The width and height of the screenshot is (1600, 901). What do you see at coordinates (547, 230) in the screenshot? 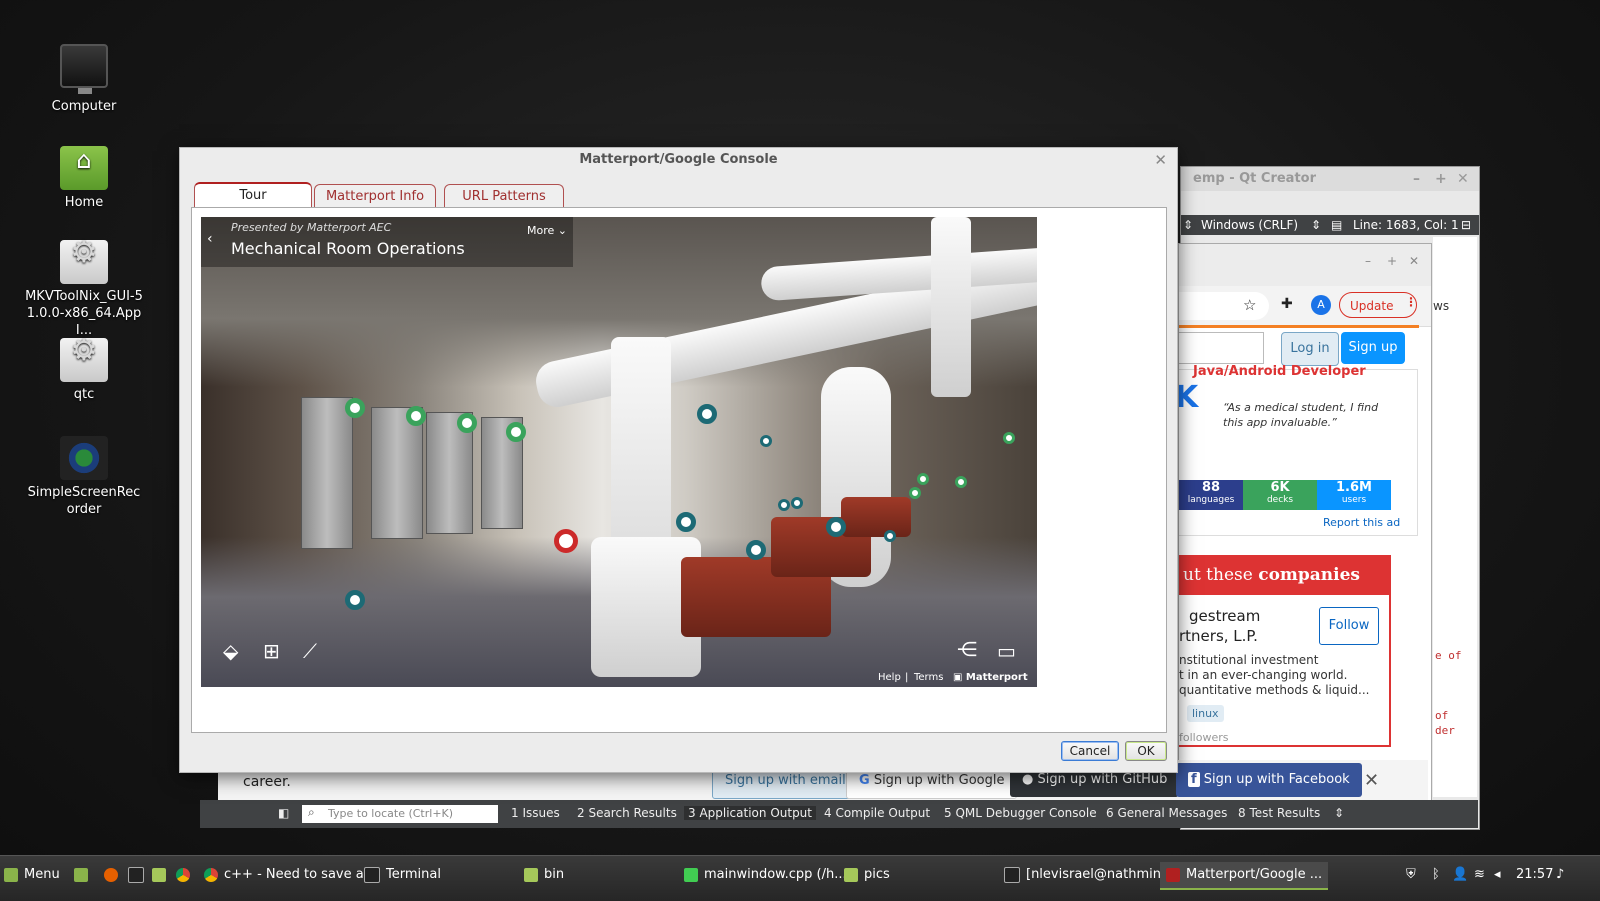
I see `tour-more-button: More ⌄` at bounding box center [547, 230].